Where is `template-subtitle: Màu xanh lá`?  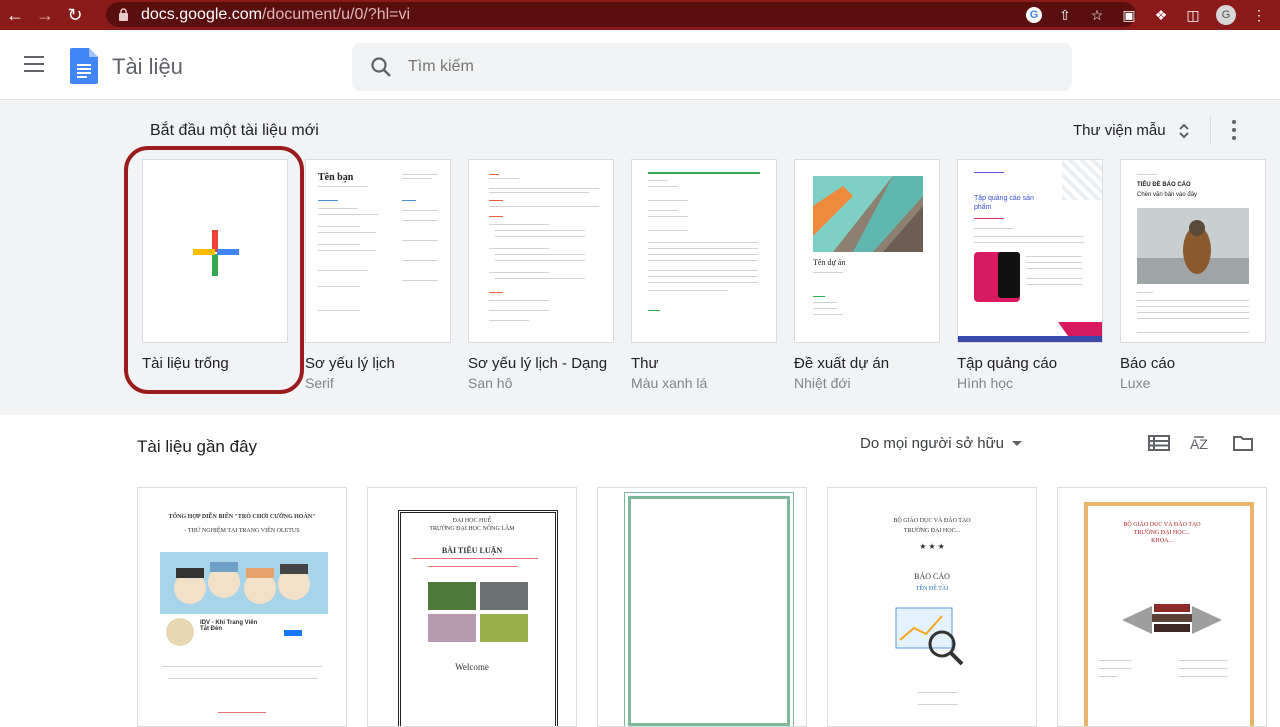
template-subtitle: Màu xanh lá is located at coordinates (669, 383).